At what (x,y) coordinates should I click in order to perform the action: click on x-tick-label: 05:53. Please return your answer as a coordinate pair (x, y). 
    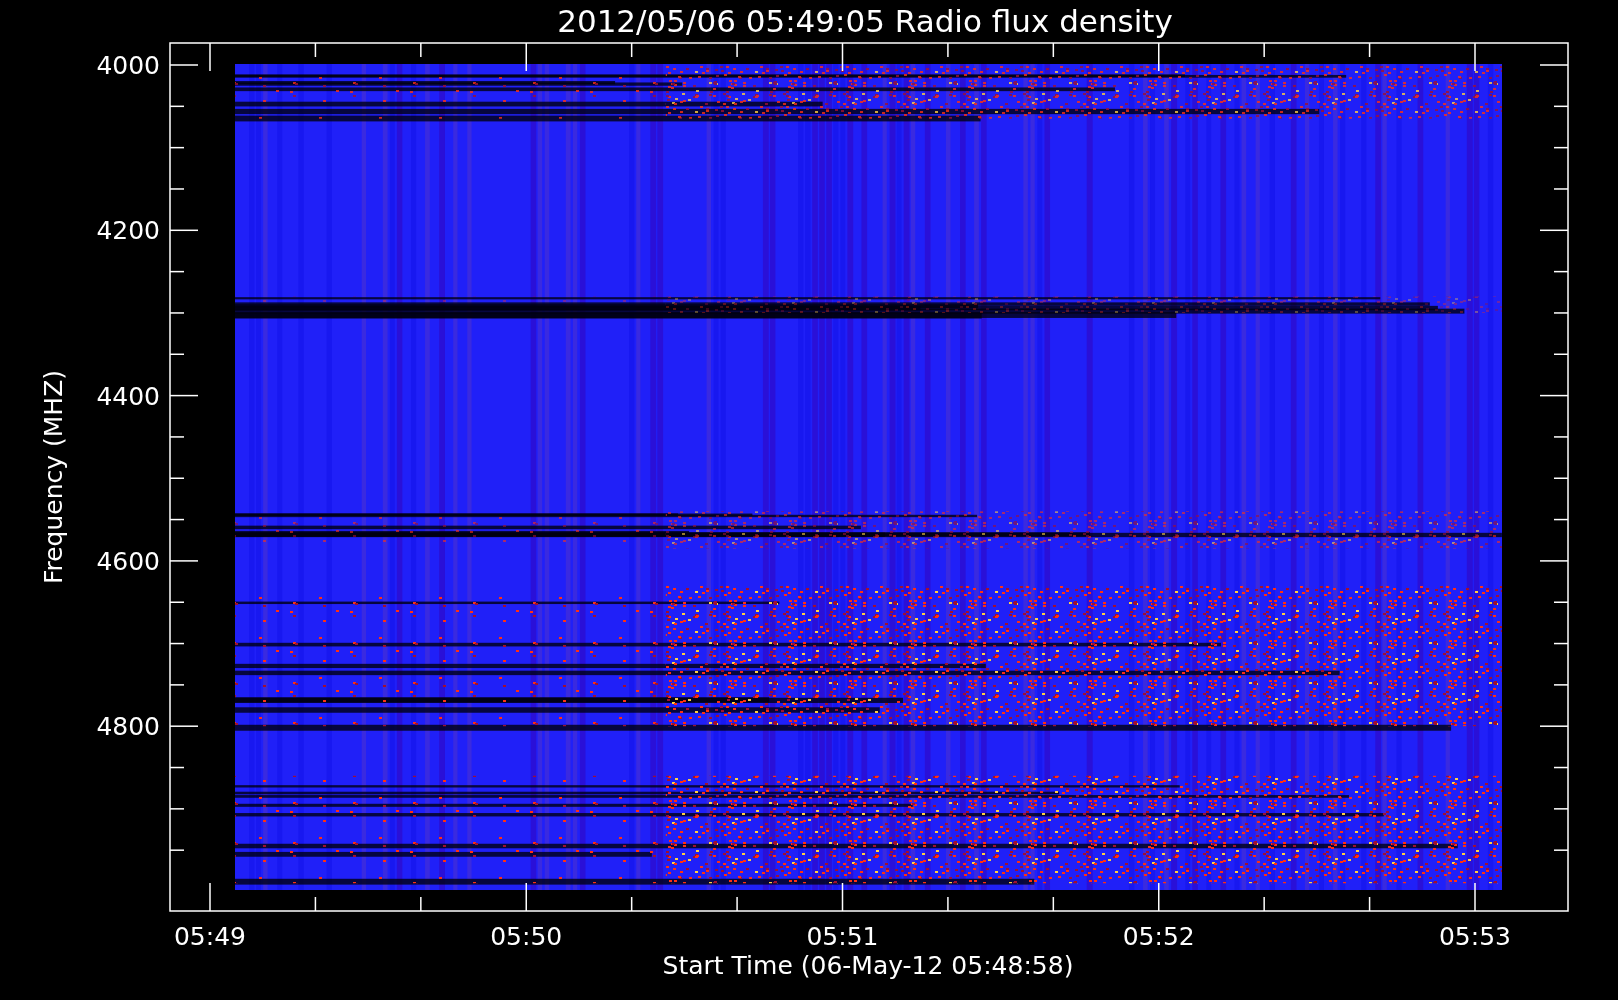
    Looking at the image, I should click on (1475, 936).